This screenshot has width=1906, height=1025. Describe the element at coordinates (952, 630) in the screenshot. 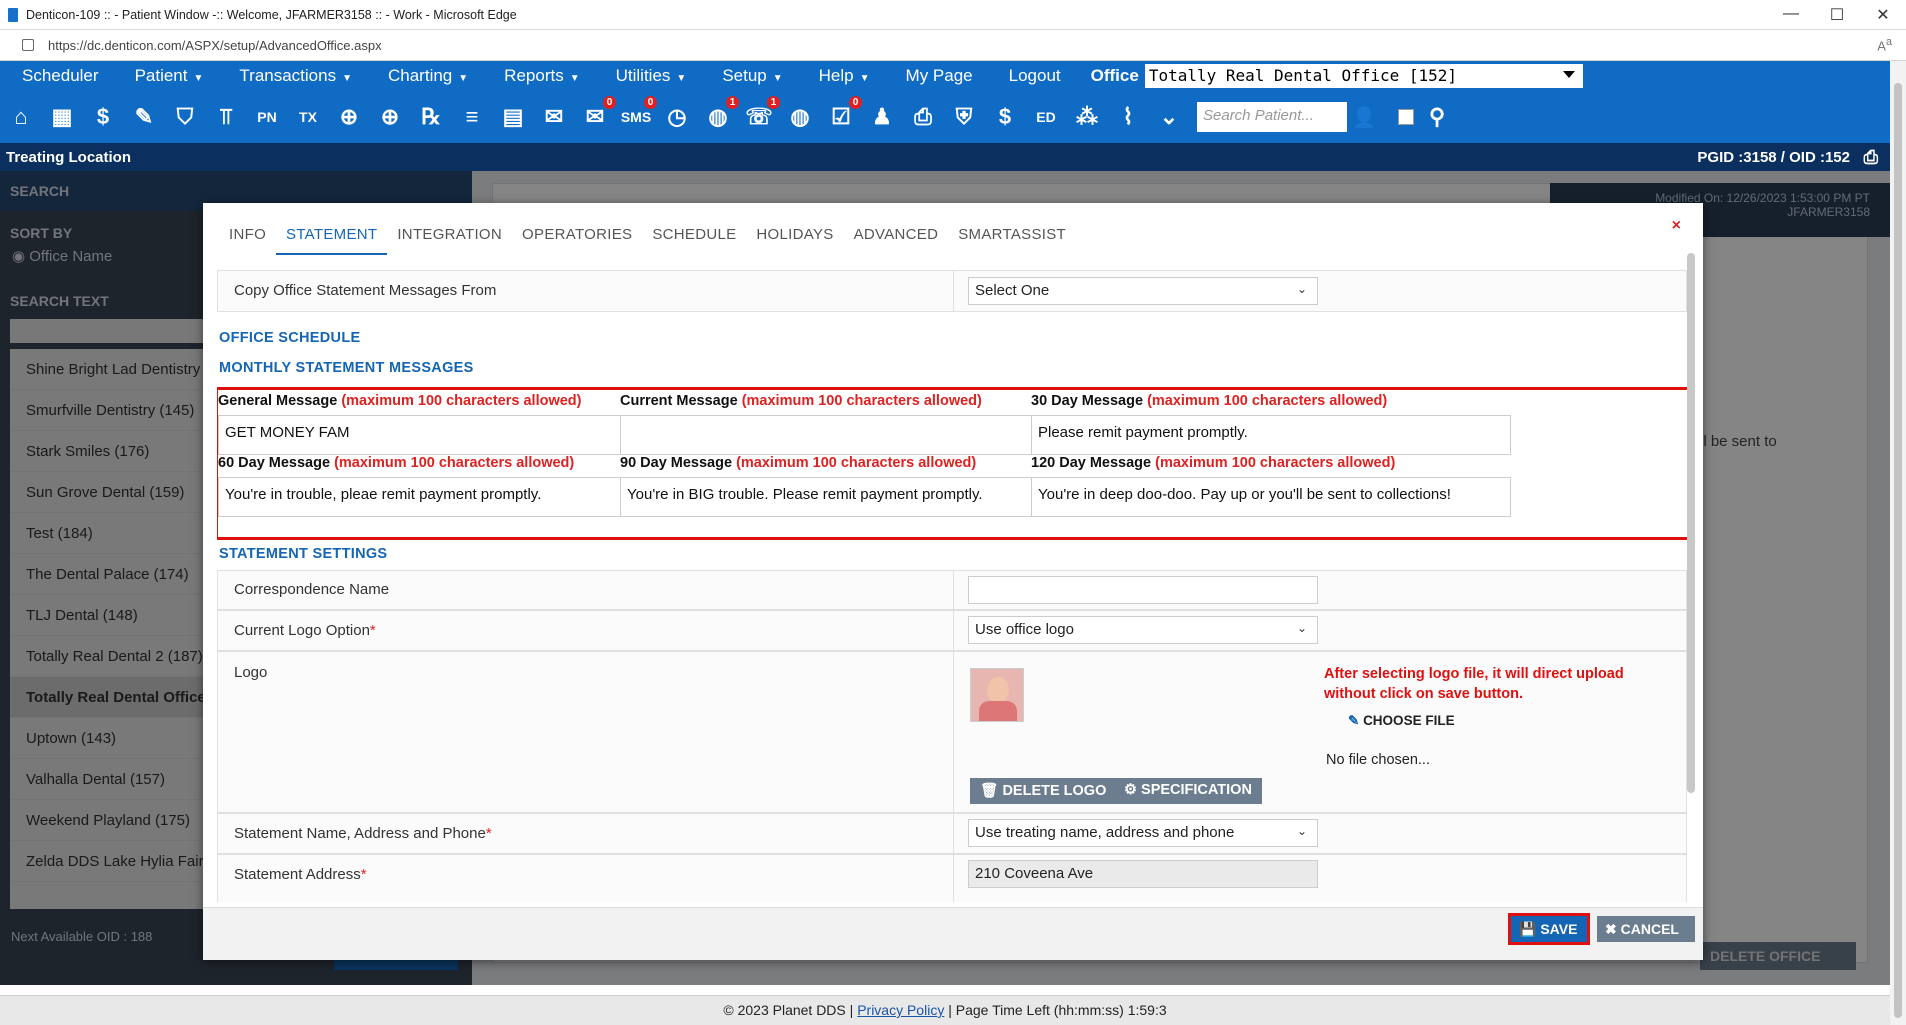

I see `logo-option-row: Current Logo Option* Use office logo ⌄` at that location.